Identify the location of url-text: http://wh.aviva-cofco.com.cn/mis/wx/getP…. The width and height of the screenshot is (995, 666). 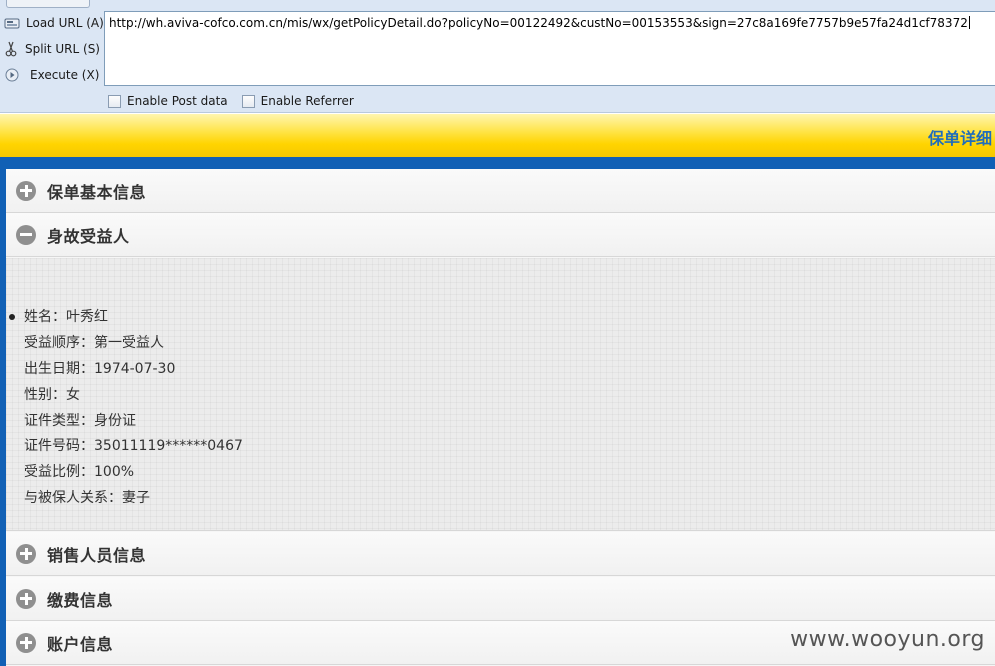
(538, 23).